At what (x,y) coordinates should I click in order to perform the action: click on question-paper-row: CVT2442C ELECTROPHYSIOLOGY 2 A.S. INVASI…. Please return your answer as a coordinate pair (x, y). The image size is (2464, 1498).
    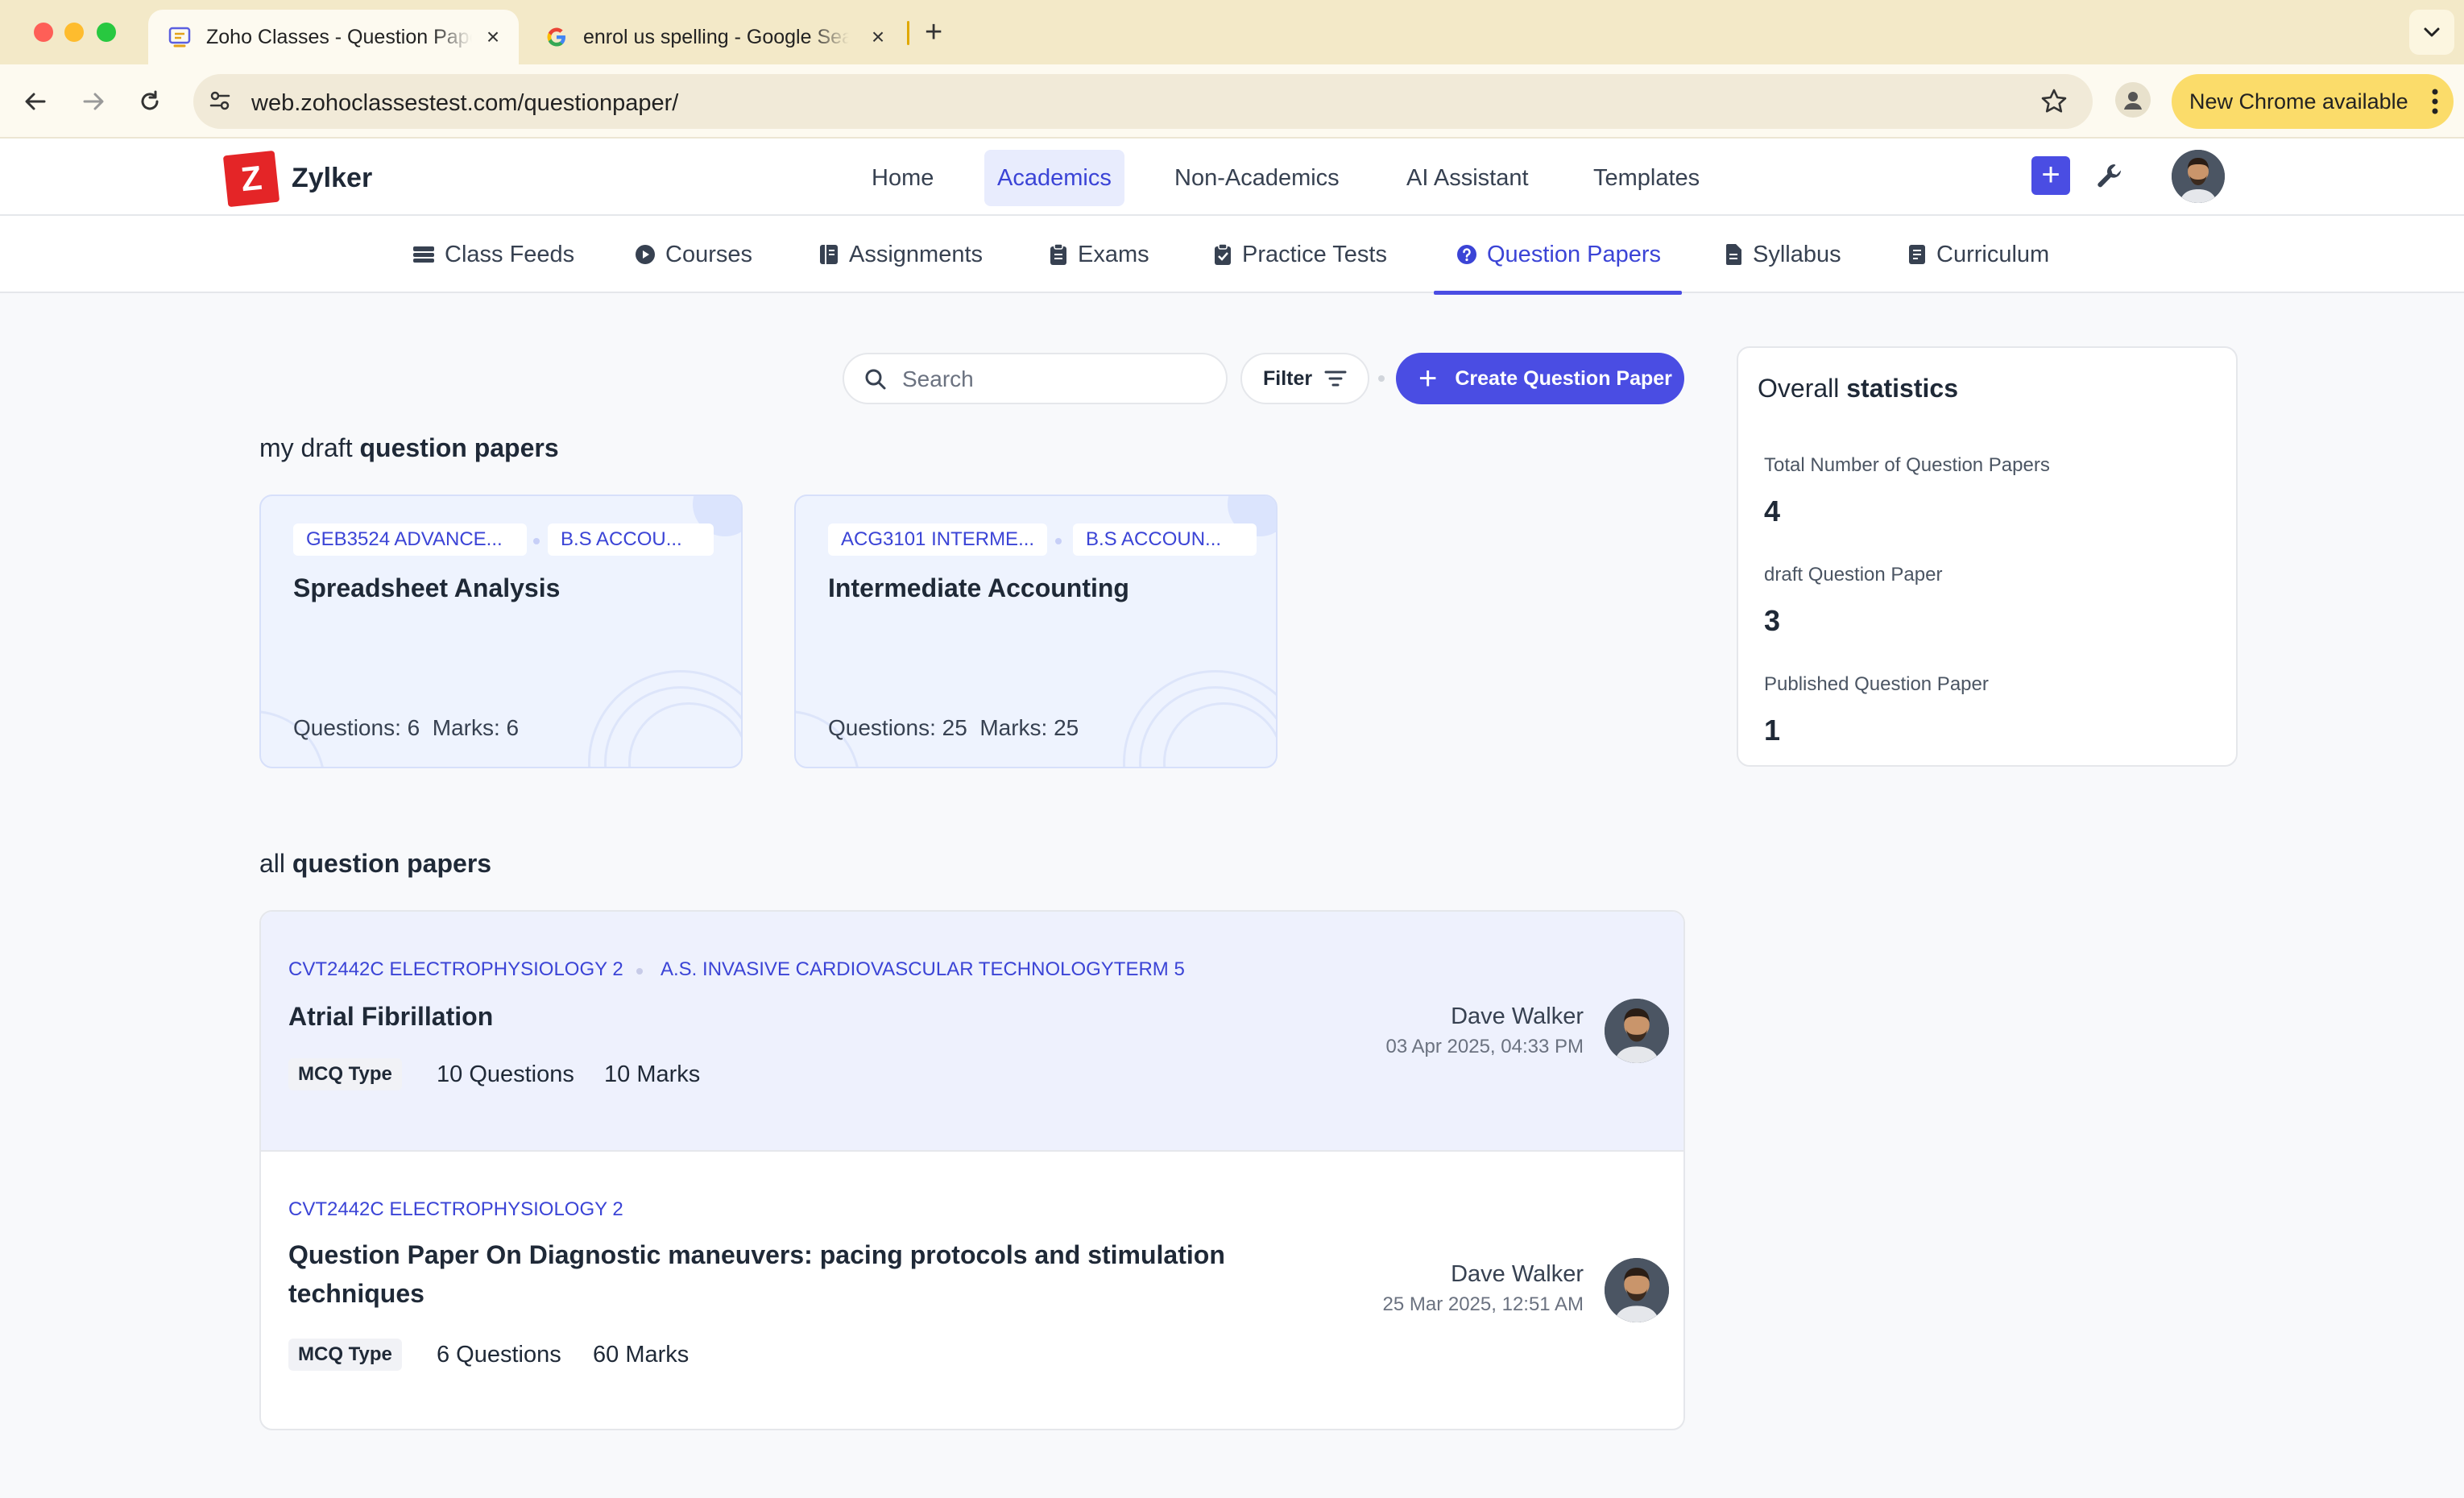
    Looking at the image, I should click on (972, 1032).